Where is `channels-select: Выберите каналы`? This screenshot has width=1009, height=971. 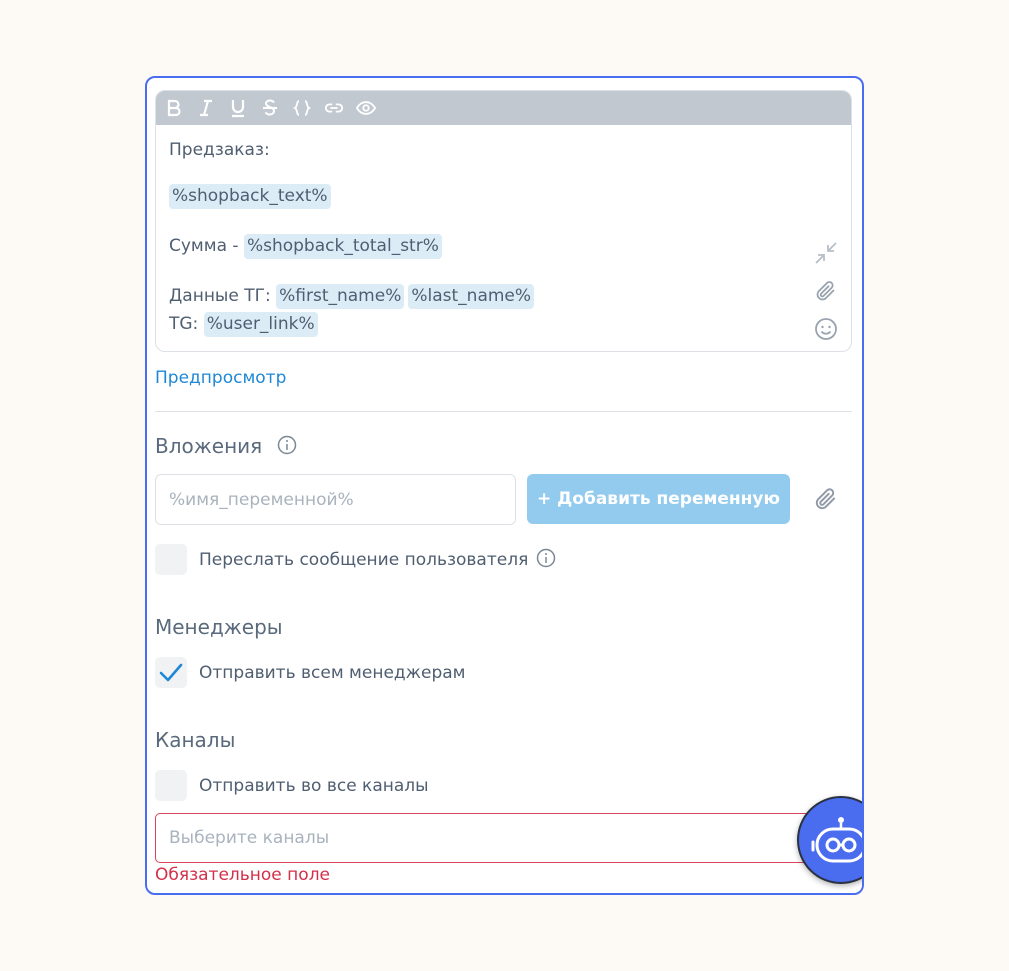 channels-select: Выберите каналы is located at coordinates (503, 838).